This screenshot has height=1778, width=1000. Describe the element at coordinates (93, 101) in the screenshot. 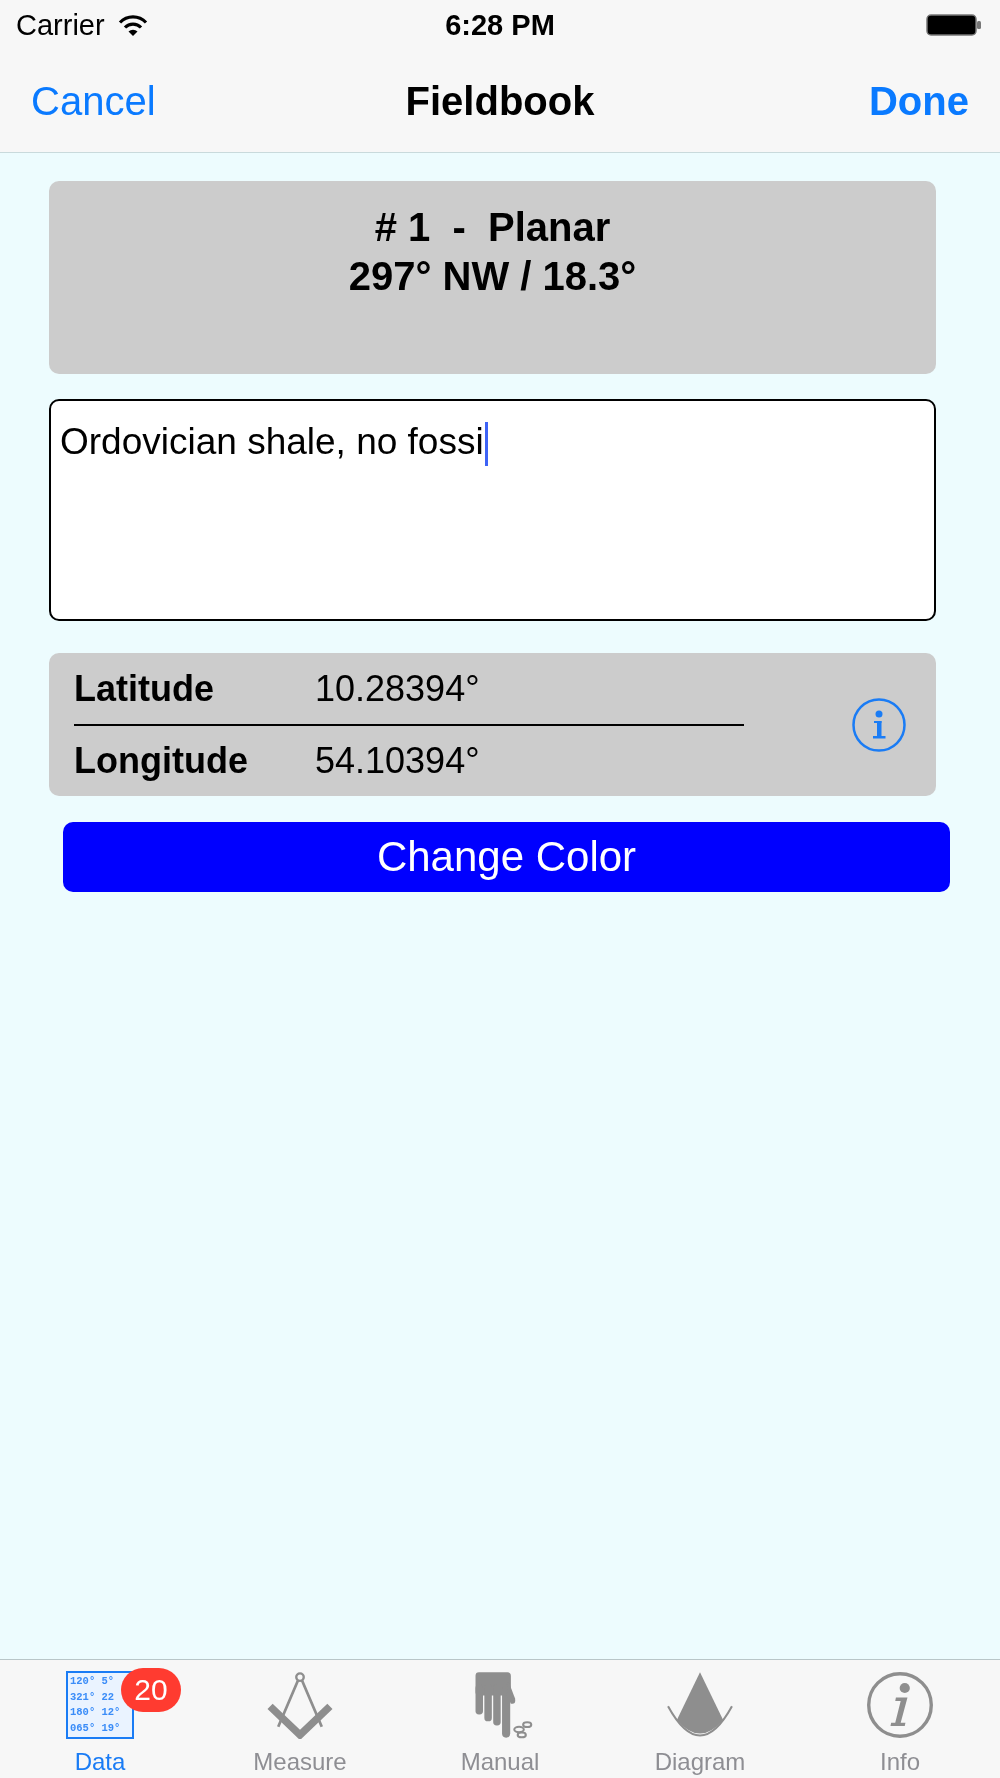

I see `cancel-button: Cancel` at that location.